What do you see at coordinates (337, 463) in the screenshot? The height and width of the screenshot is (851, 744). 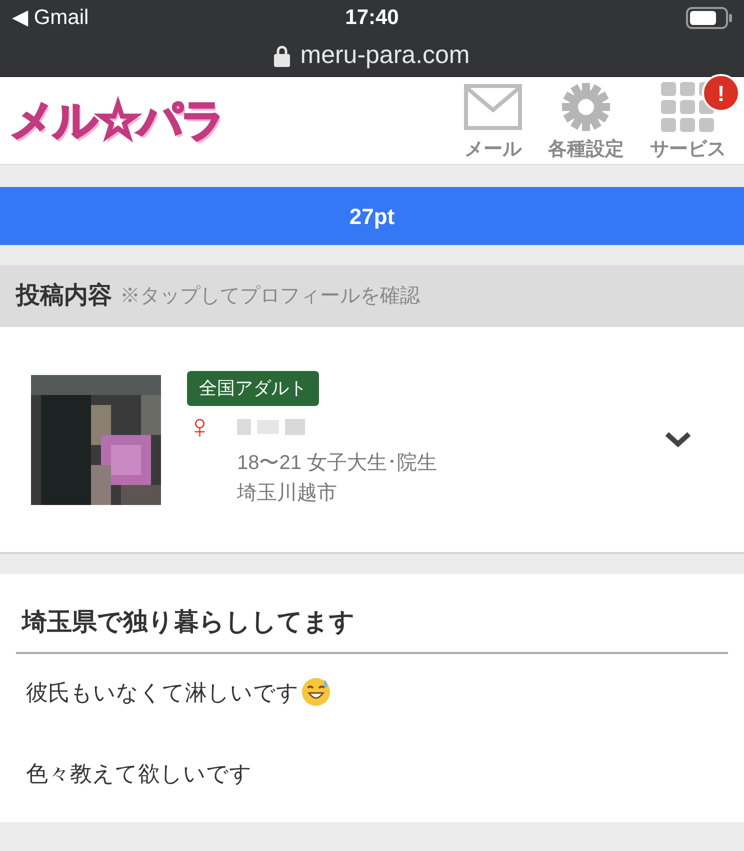 I see `age-occupation: 18〜21 女子大生･院生` at bounding box center [337, 463].